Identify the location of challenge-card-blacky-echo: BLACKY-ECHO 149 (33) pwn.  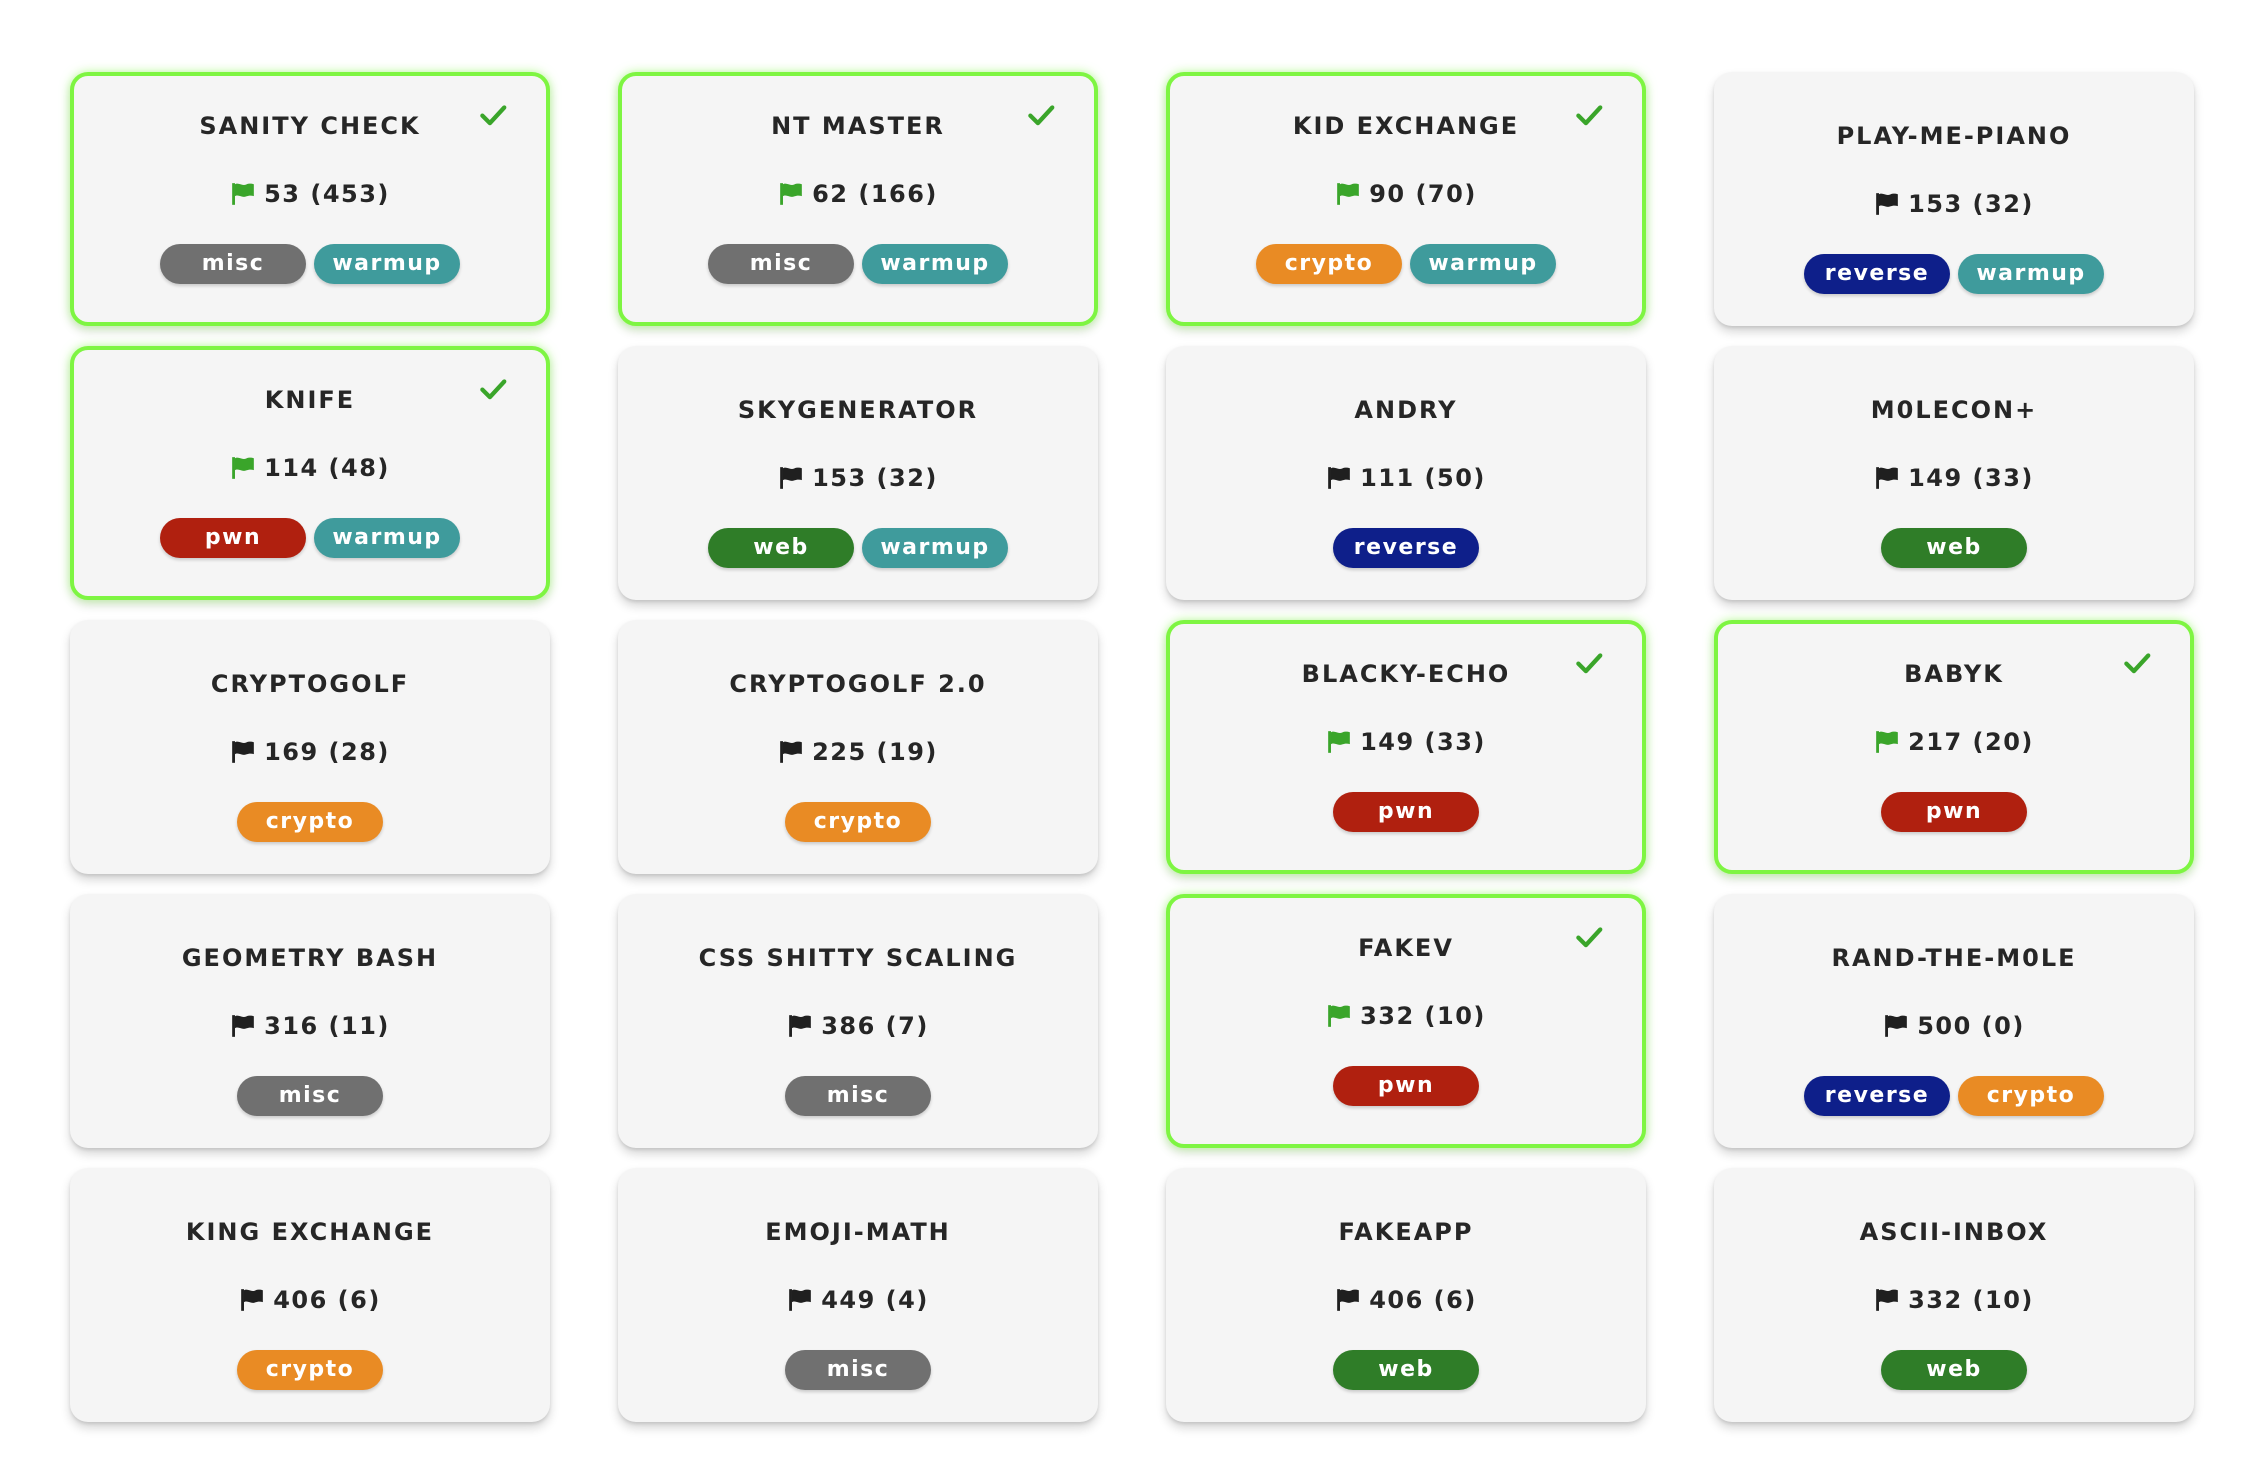
(1406, 747).